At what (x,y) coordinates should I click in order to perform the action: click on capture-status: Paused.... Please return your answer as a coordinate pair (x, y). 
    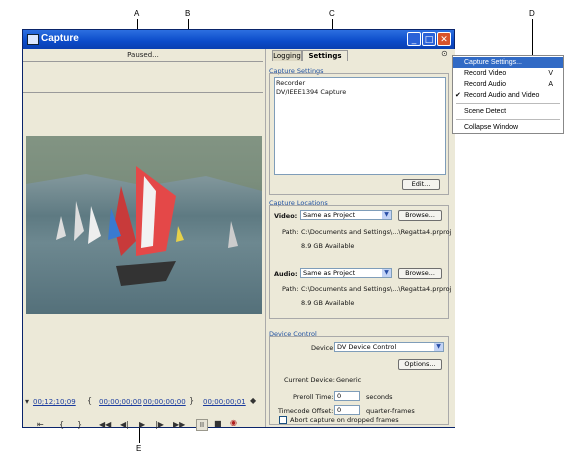
    Looking at the image, I should click on (143, 55).